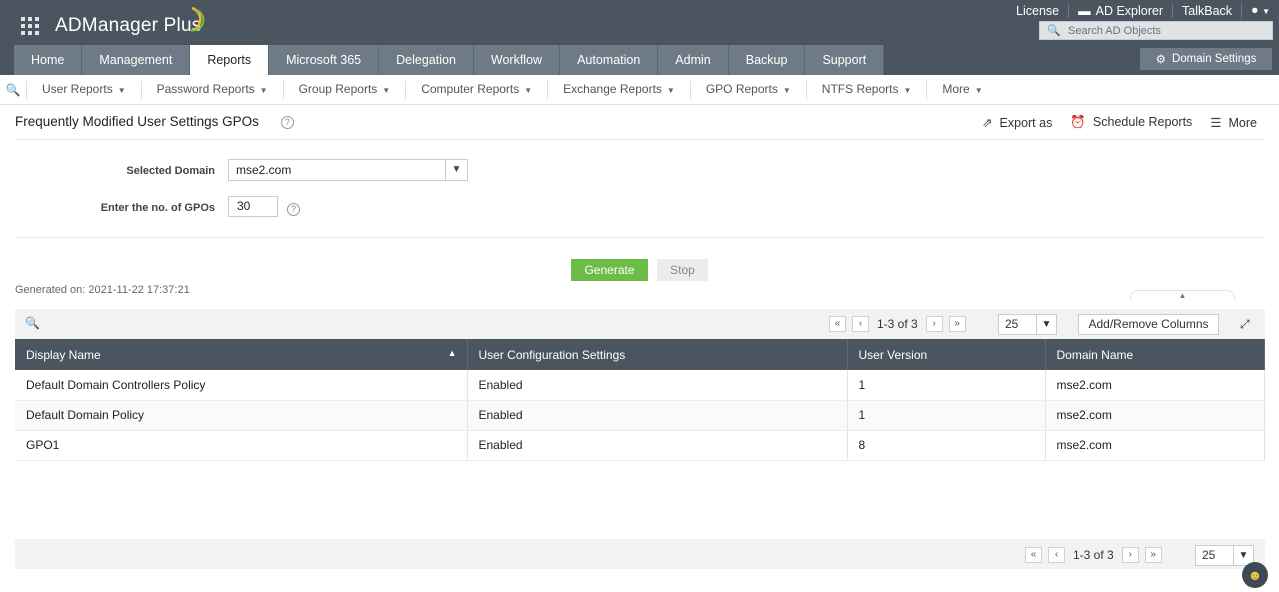  What do you see at coordinates (1260, 11) in the screenshot?
I see `user-menu: ● ▼` at bounding box center [1260, 11].